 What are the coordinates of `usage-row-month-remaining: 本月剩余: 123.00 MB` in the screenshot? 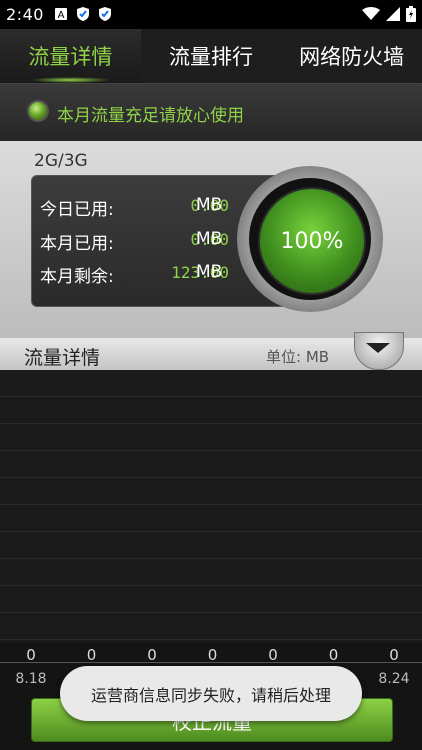 It's located at (134, 274).